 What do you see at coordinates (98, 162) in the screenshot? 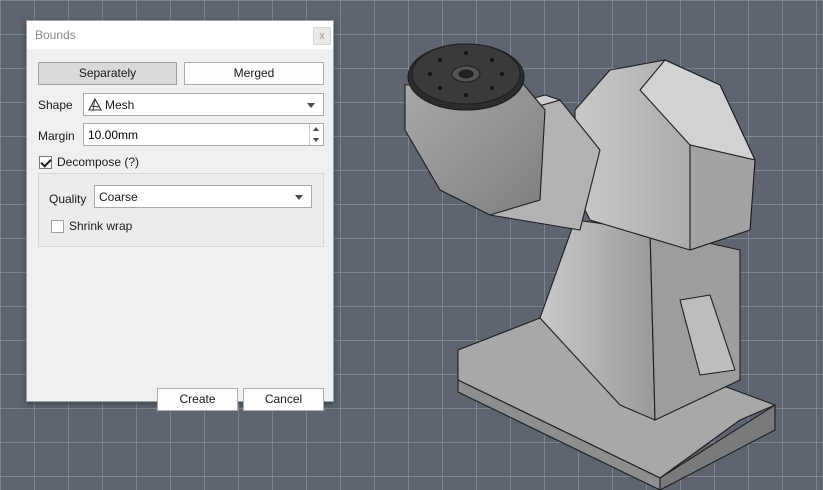
I see `decompose-label: Decompose (?)` at bounding box center [98, 162].